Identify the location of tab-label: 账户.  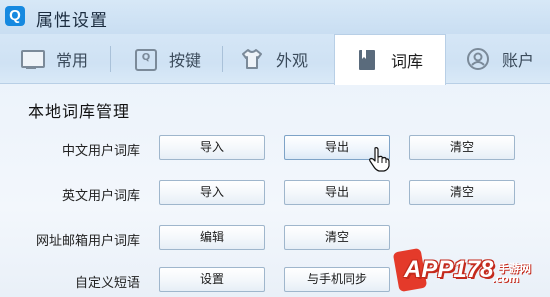
(518, 60).